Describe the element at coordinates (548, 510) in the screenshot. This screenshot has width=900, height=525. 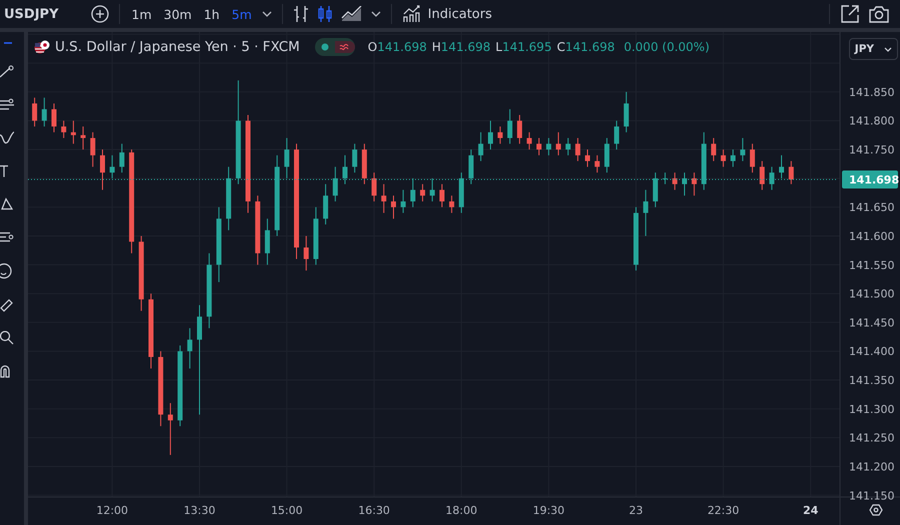
I see `time-label: 19:30` at that location.